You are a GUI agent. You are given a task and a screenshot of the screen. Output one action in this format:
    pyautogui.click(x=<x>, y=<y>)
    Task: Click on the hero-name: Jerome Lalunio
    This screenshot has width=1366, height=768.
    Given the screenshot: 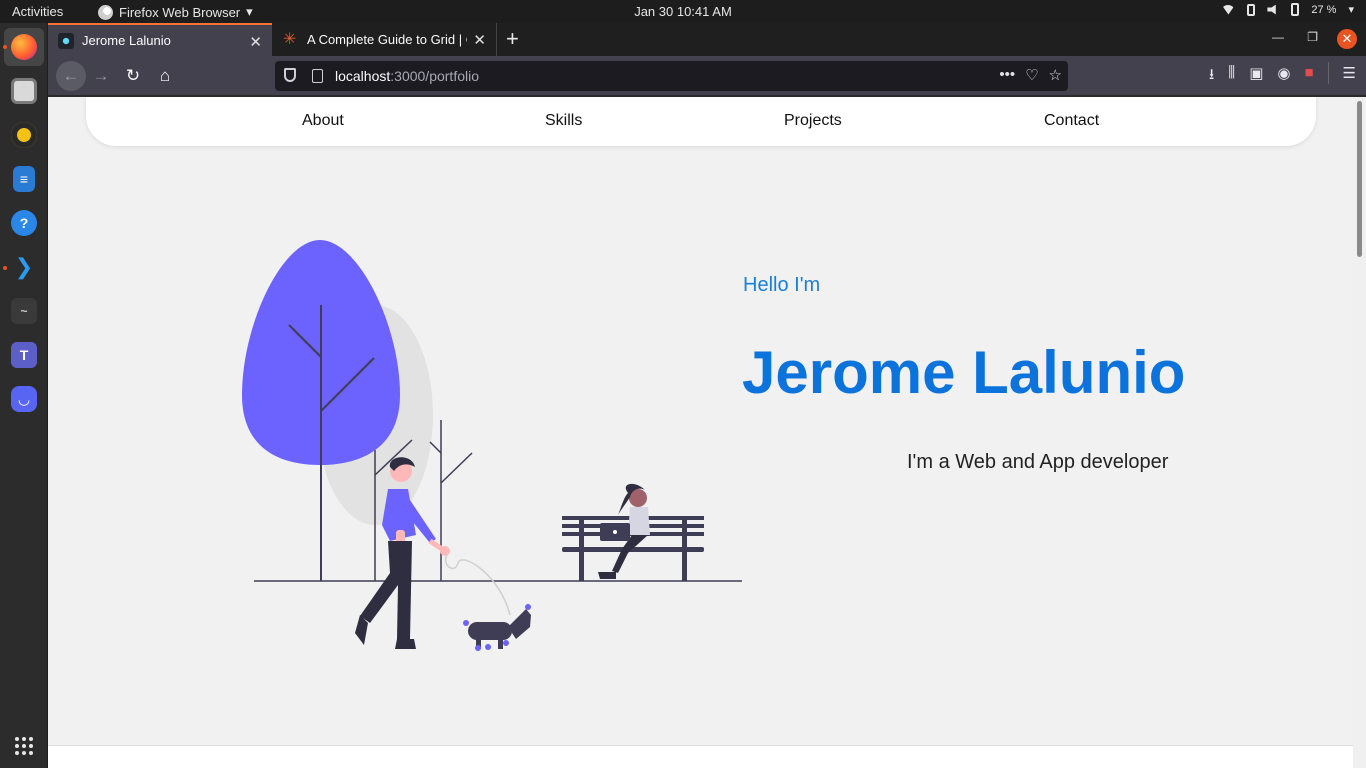 What is the action you would take?
    pyautogui.click(x=964, y=372)
    